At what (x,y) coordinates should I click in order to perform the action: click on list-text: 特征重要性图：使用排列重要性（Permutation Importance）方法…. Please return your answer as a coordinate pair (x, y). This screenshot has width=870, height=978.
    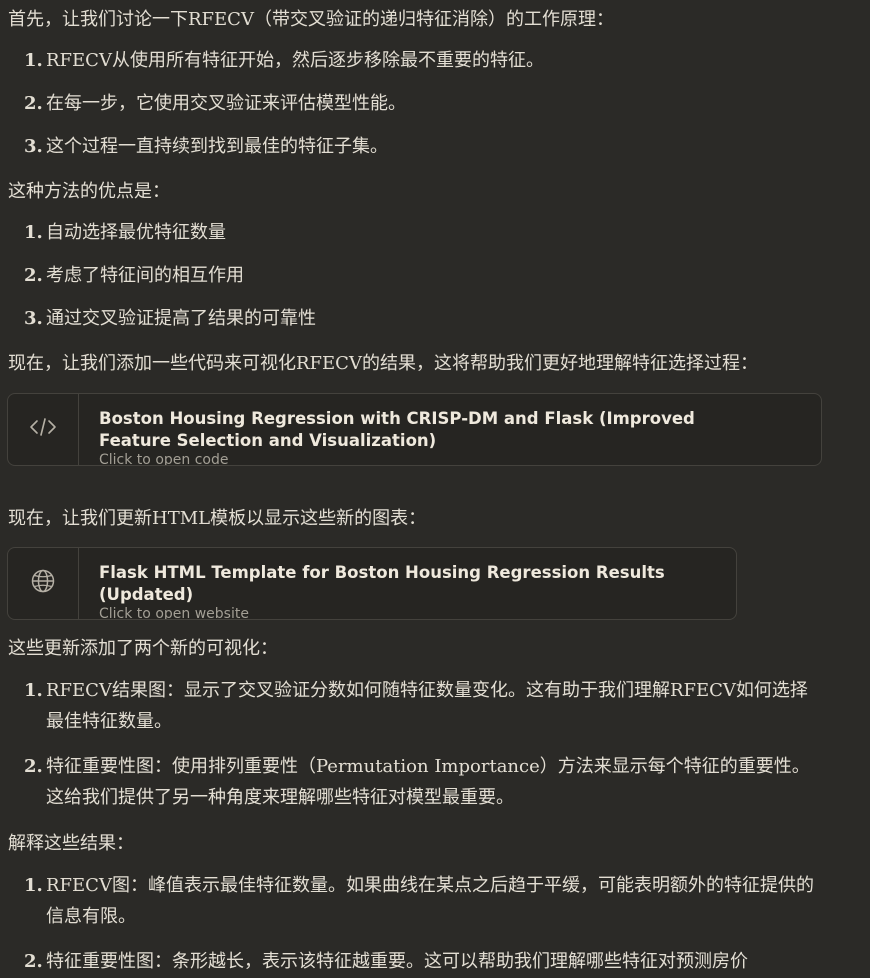
    Looking at the image, I should click on (428, 782).